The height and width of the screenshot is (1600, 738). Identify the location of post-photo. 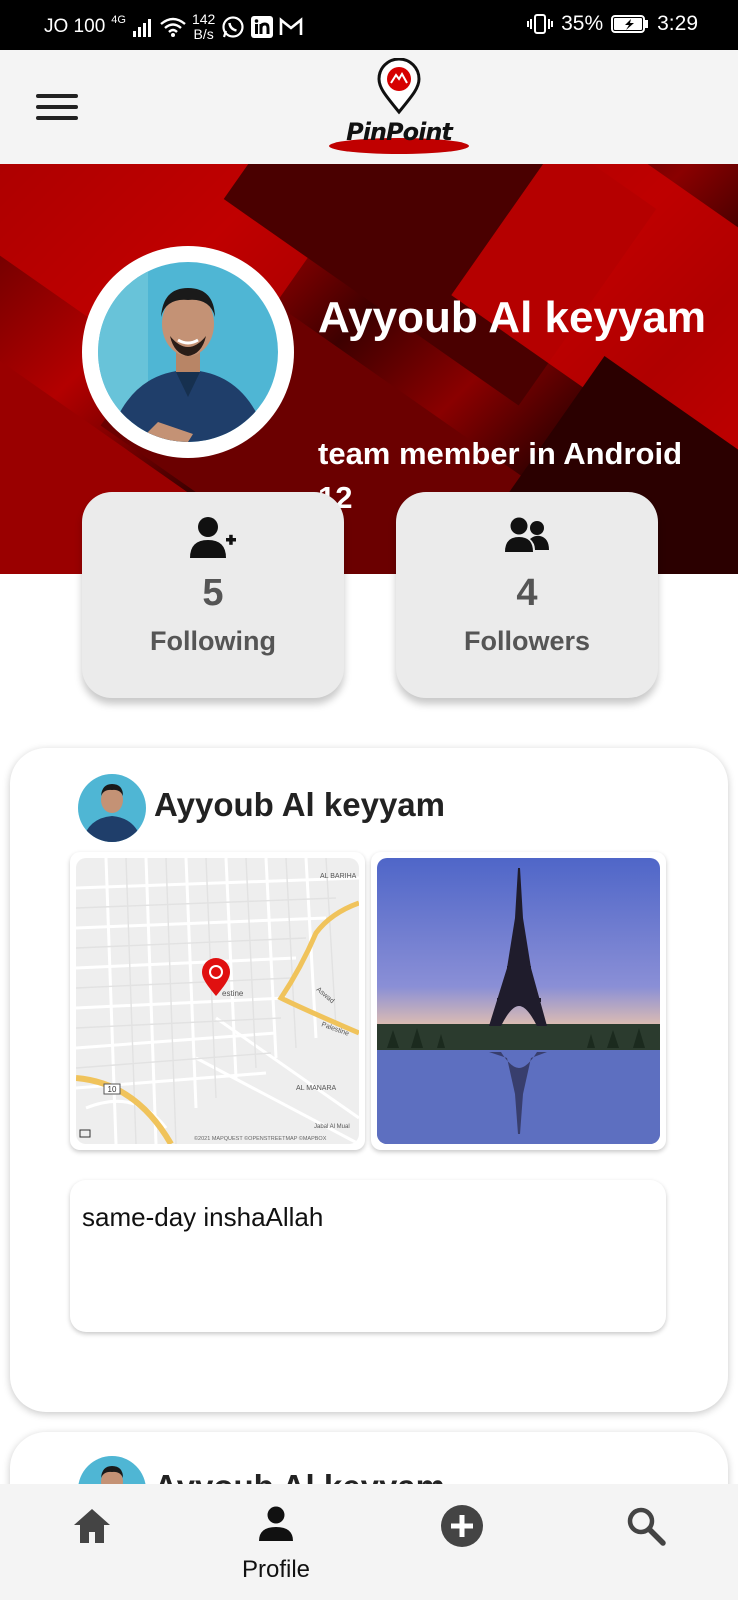
(518, 1001).